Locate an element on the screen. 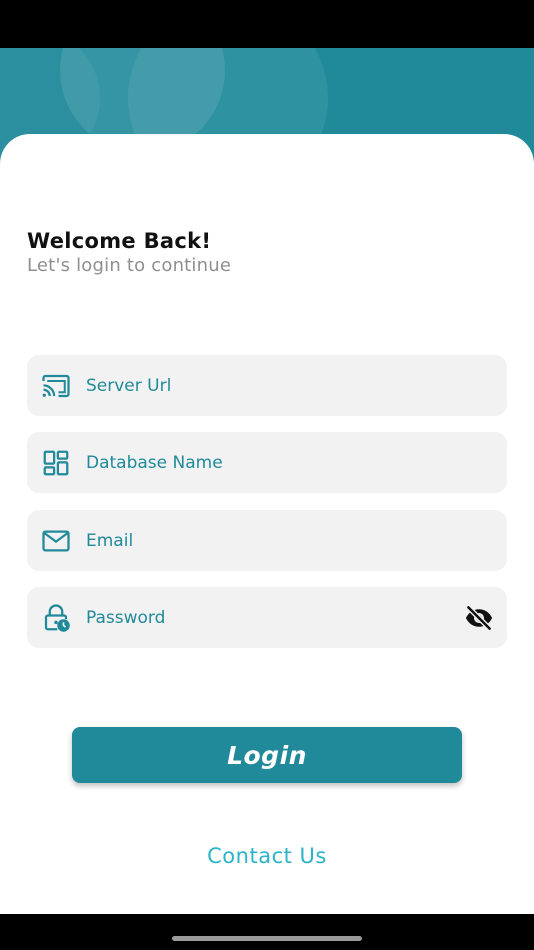 This screenshot has height=950, width=534. database-name-input is located at coordinates (266, 462).